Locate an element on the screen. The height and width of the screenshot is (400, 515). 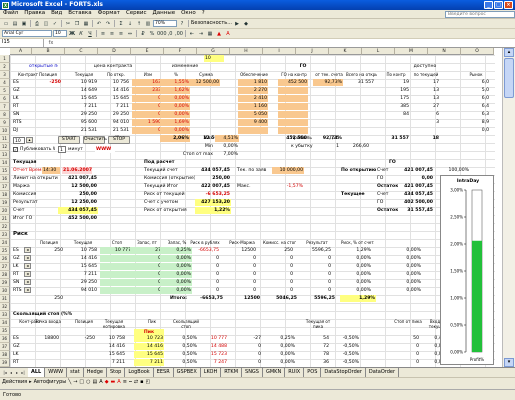
scroll-thumb is located at coordinates (509, 78).